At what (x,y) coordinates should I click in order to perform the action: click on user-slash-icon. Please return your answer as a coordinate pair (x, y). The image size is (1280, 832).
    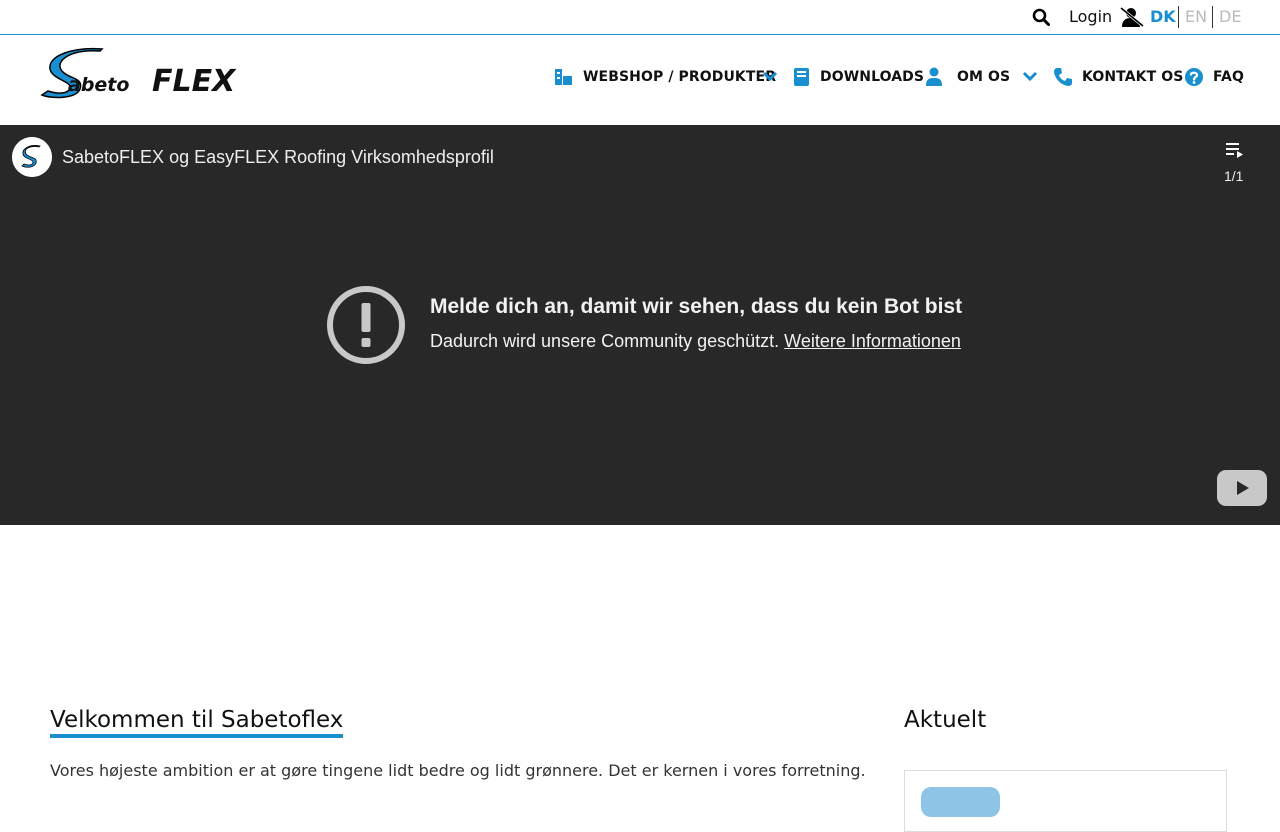
    Looking at the image, I should click on (1132, 17).